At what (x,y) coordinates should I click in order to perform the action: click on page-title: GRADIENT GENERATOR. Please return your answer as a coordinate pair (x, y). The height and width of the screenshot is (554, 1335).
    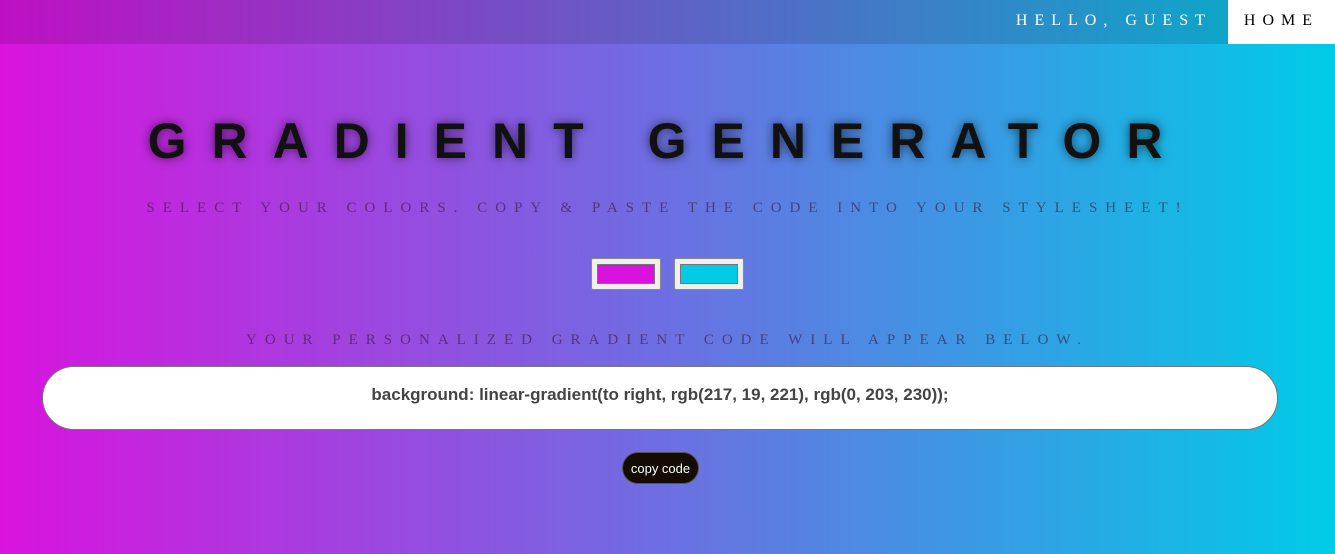
    Looking at the image, I should click on (667, 141).